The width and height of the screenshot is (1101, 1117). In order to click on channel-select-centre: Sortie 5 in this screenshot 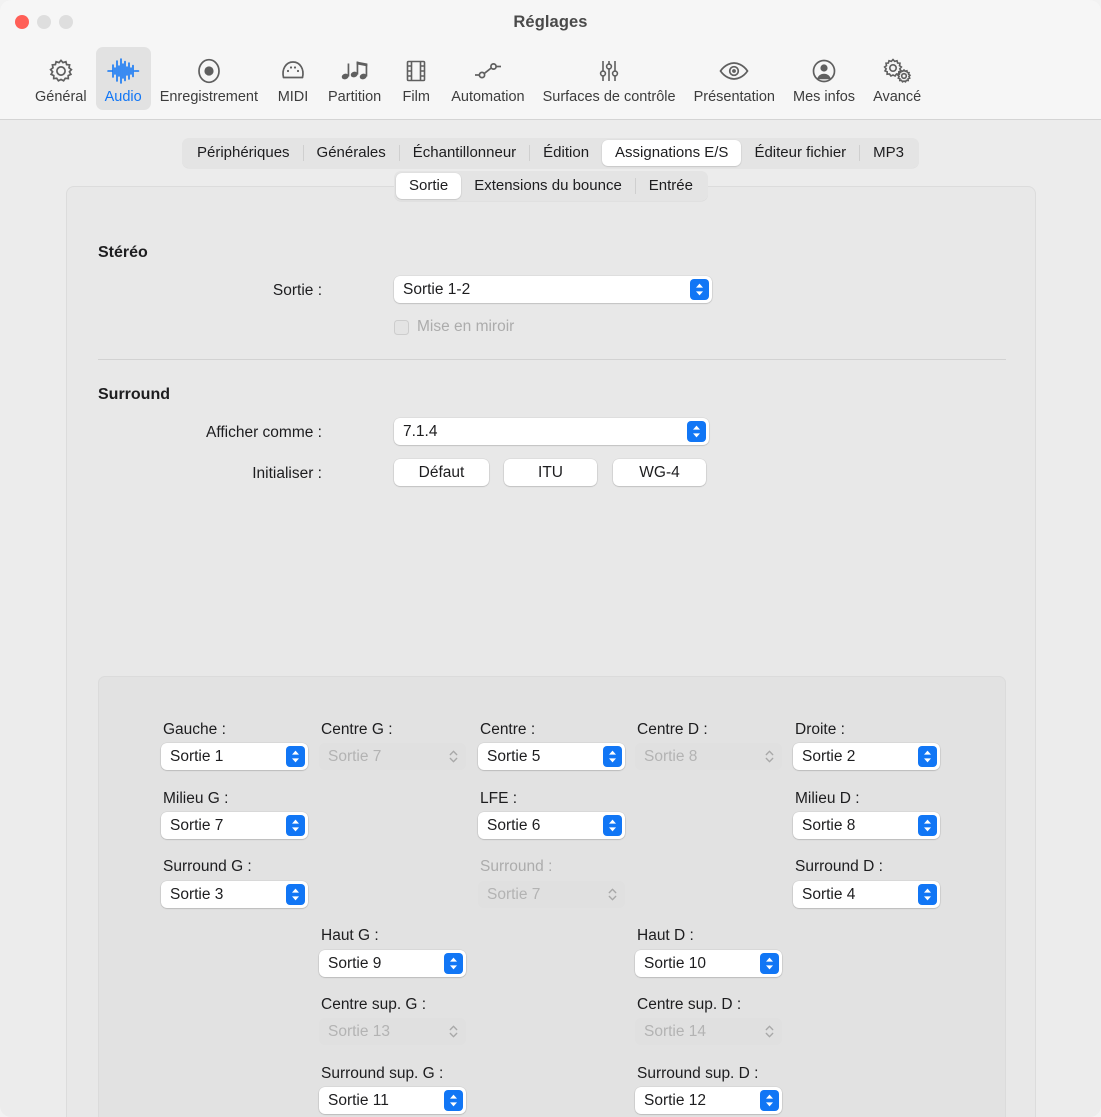, I will do `click(551, 756)`.